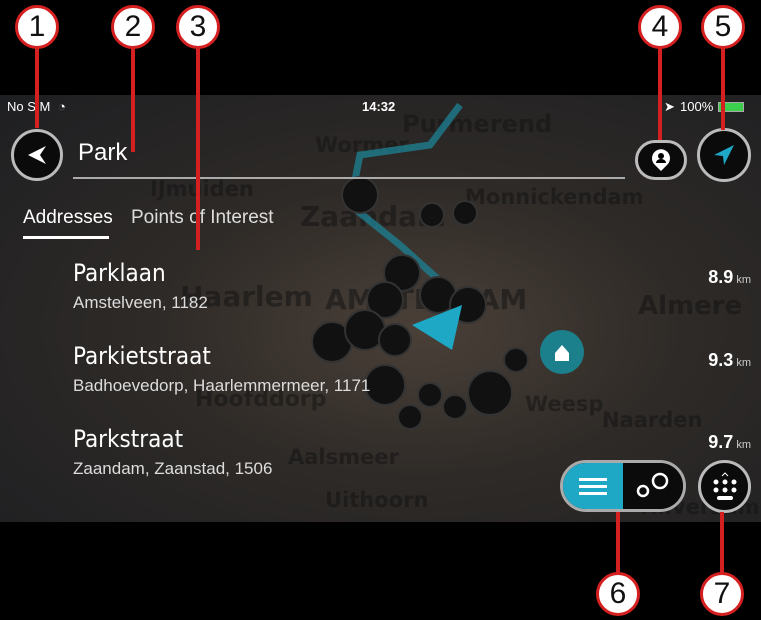 This screenshot has width=761, height=620. Describe the element at coordinates (379, 106) in the screenshot. I see `clock: 14:32` at that location.